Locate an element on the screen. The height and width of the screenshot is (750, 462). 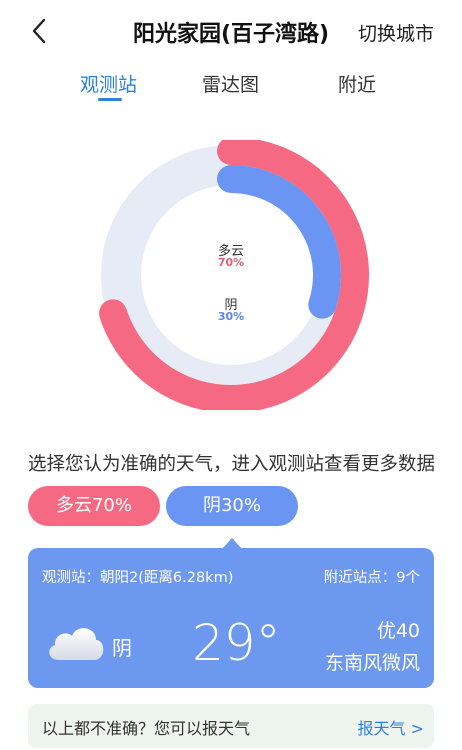
choice-overcast-button: 阴30% is located at coordinates (232, 506).